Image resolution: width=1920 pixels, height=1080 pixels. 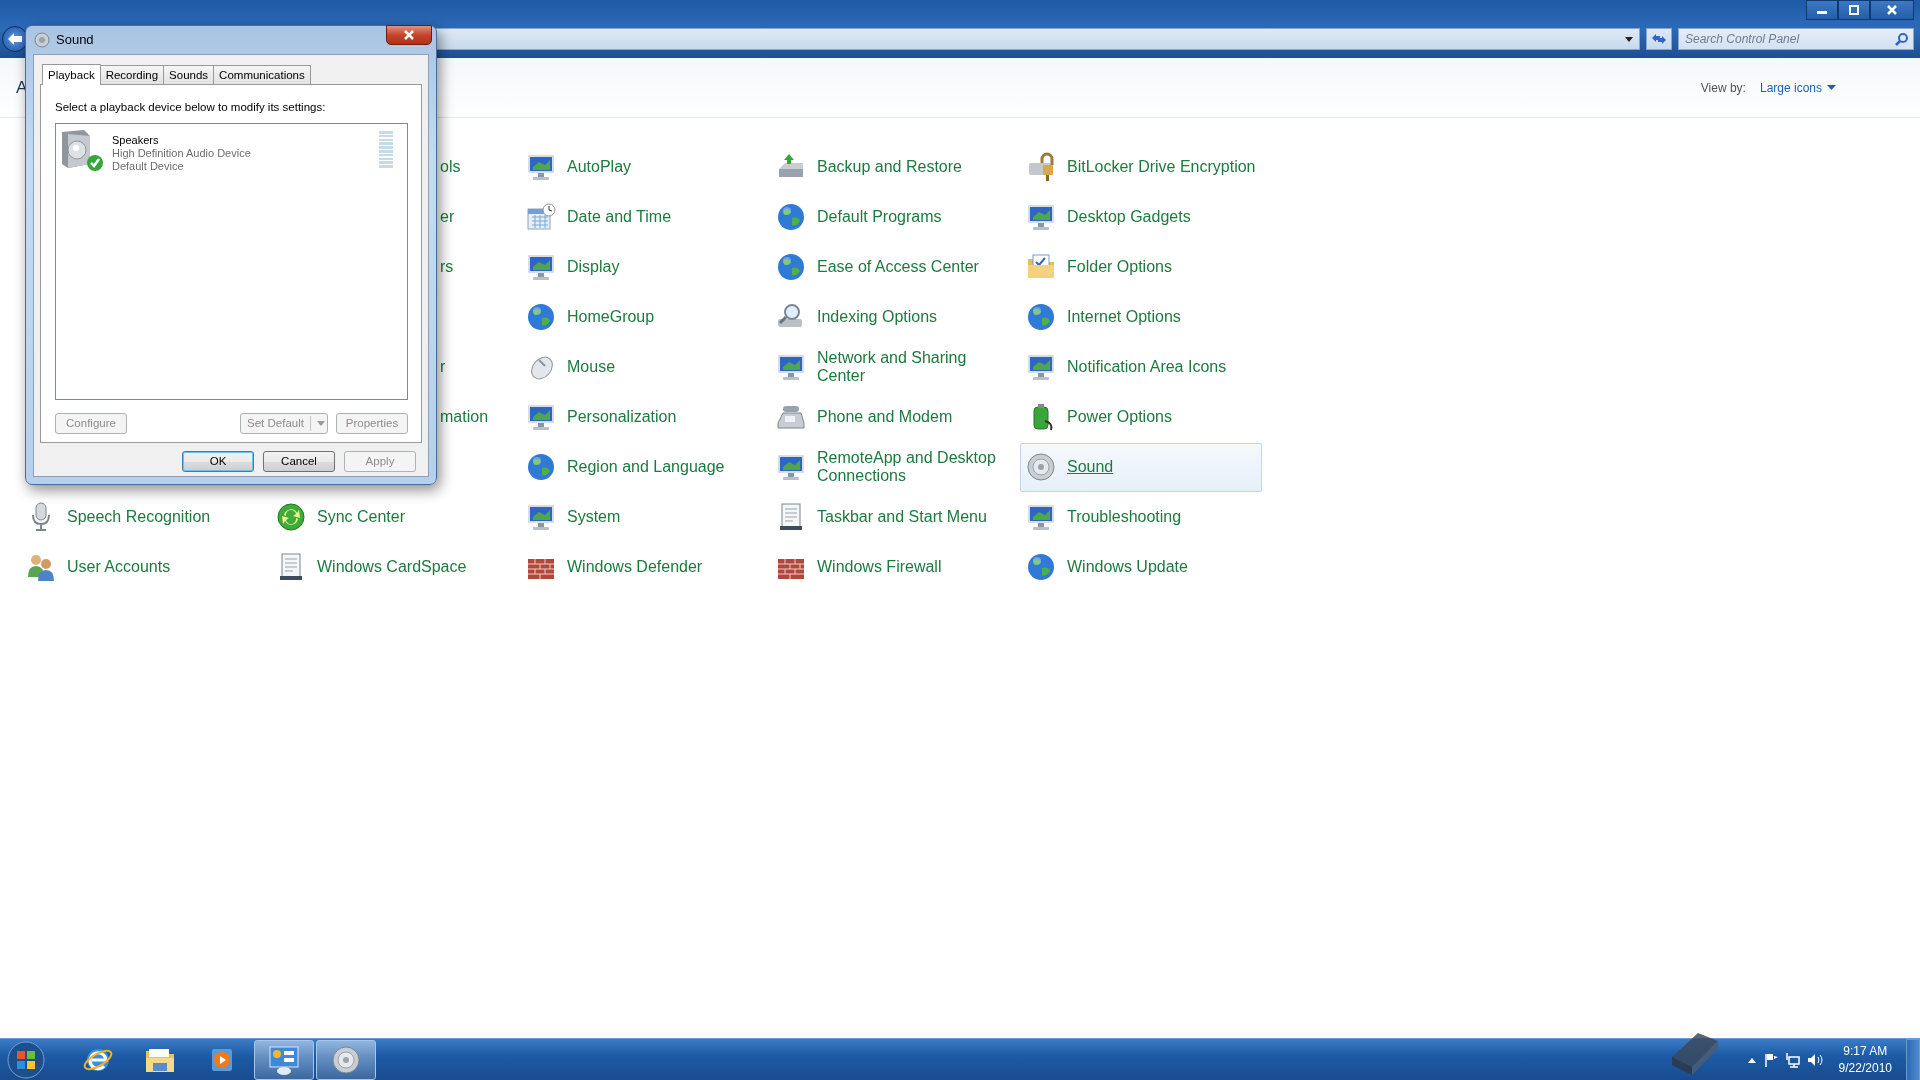 I want to click on control-panel-item: Network and Sharing Center, so click(x=891, y=367).